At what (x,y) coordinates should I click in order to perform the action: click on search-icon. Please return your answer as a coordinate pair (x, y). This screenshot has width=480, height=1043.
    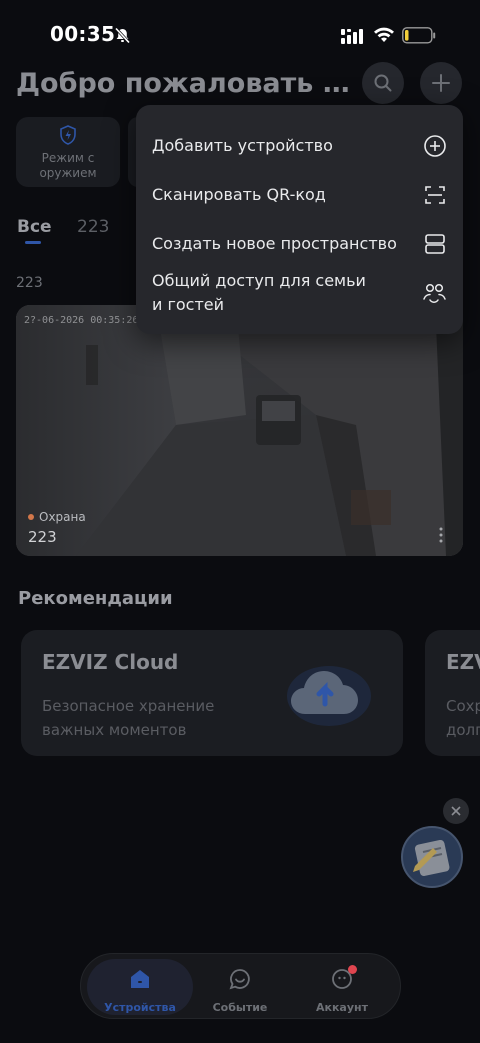
    Looking at the image, I should click on (383, 83).